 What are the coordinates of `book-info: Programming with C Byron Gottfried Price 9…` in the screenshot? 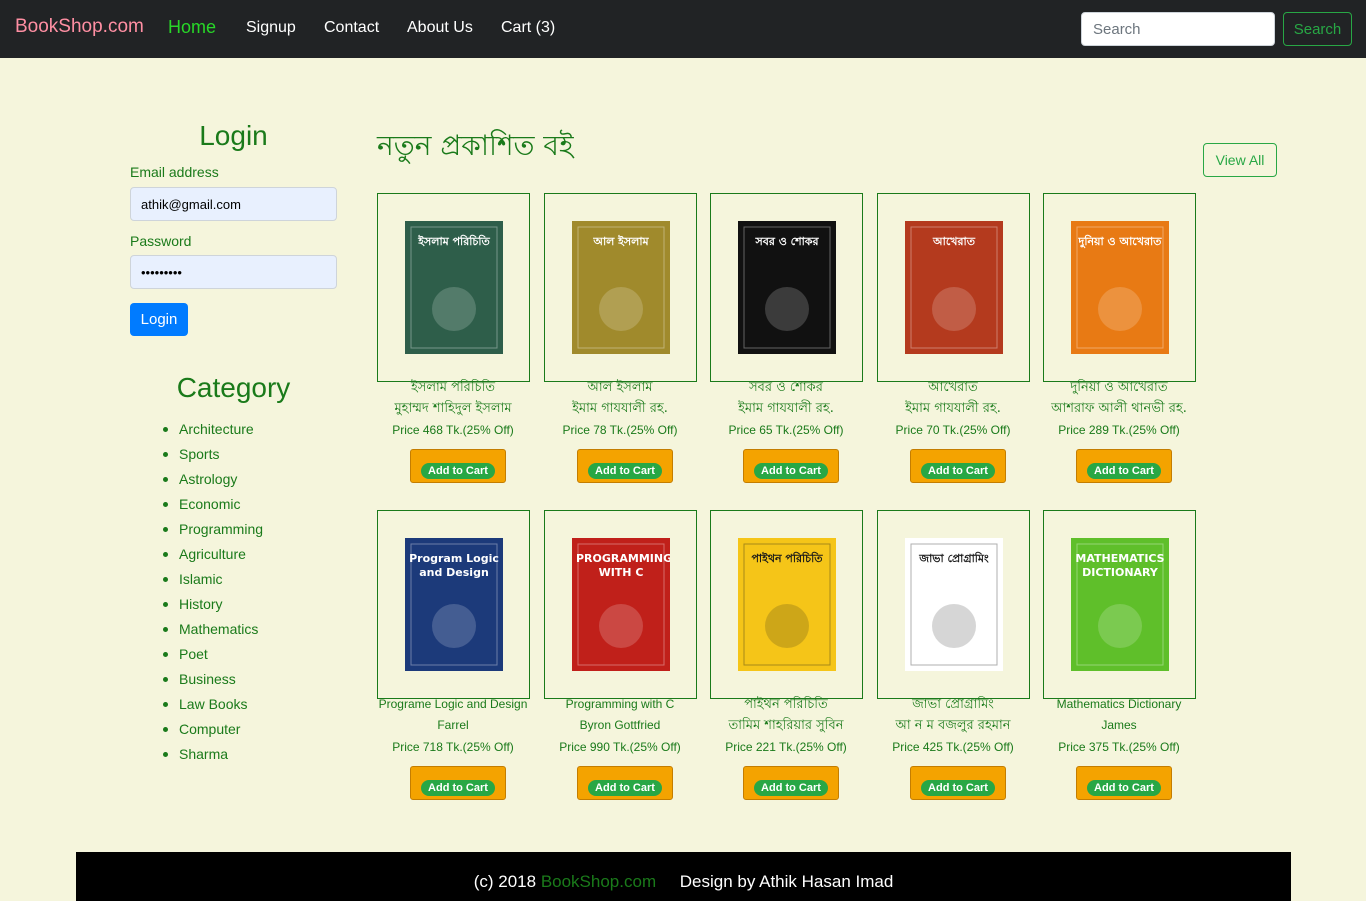 It's located at (620, 726).